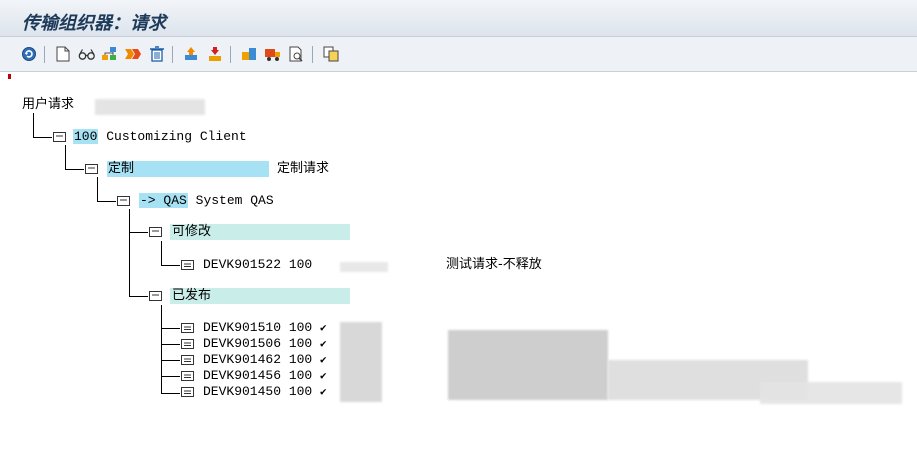 This screenshot has height=462, width=917. I want to click on request-item: DEVK901506 100 ✔, so click(265, 344).